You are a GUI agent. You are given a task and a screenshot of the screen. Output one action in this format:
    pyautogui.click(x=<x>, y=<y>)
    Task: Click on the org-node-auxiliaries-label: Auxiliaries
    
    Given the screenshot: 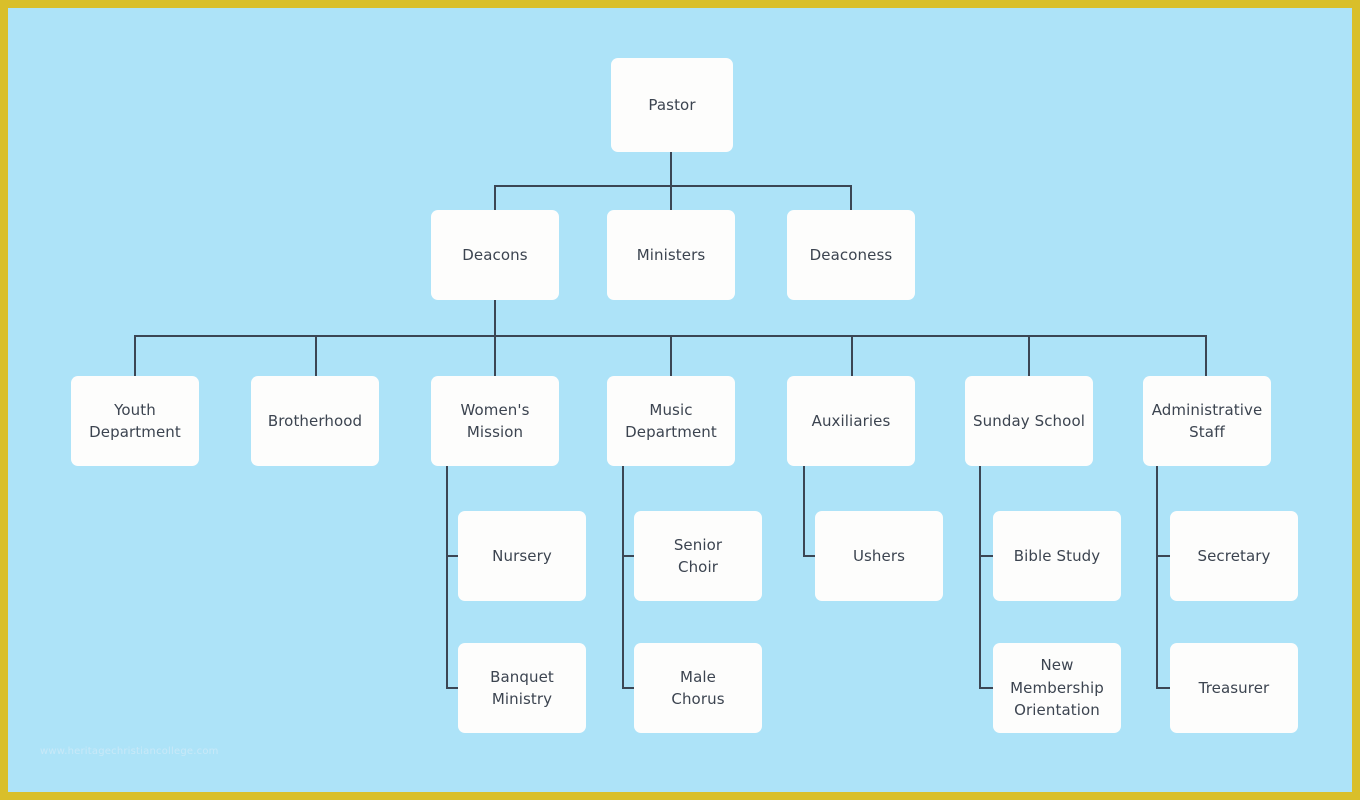 What is the action you would take?
    pyautogui.click(x=851, y=420)
    